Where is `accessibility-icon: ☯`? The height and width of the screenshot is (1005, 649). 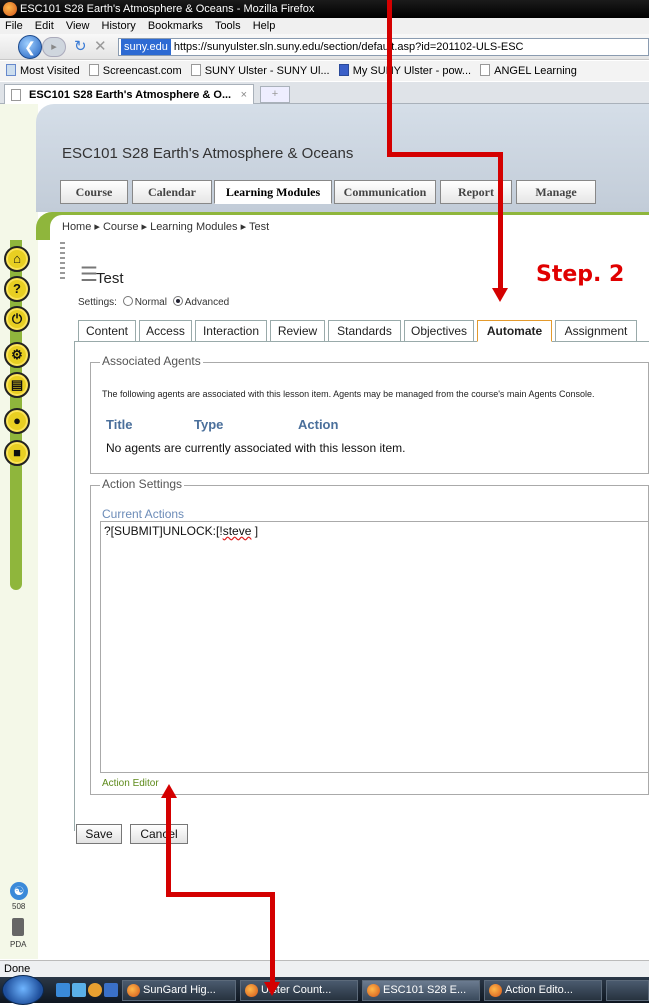 accessibility-icon: ☯ is located at coordinates (19, 891).